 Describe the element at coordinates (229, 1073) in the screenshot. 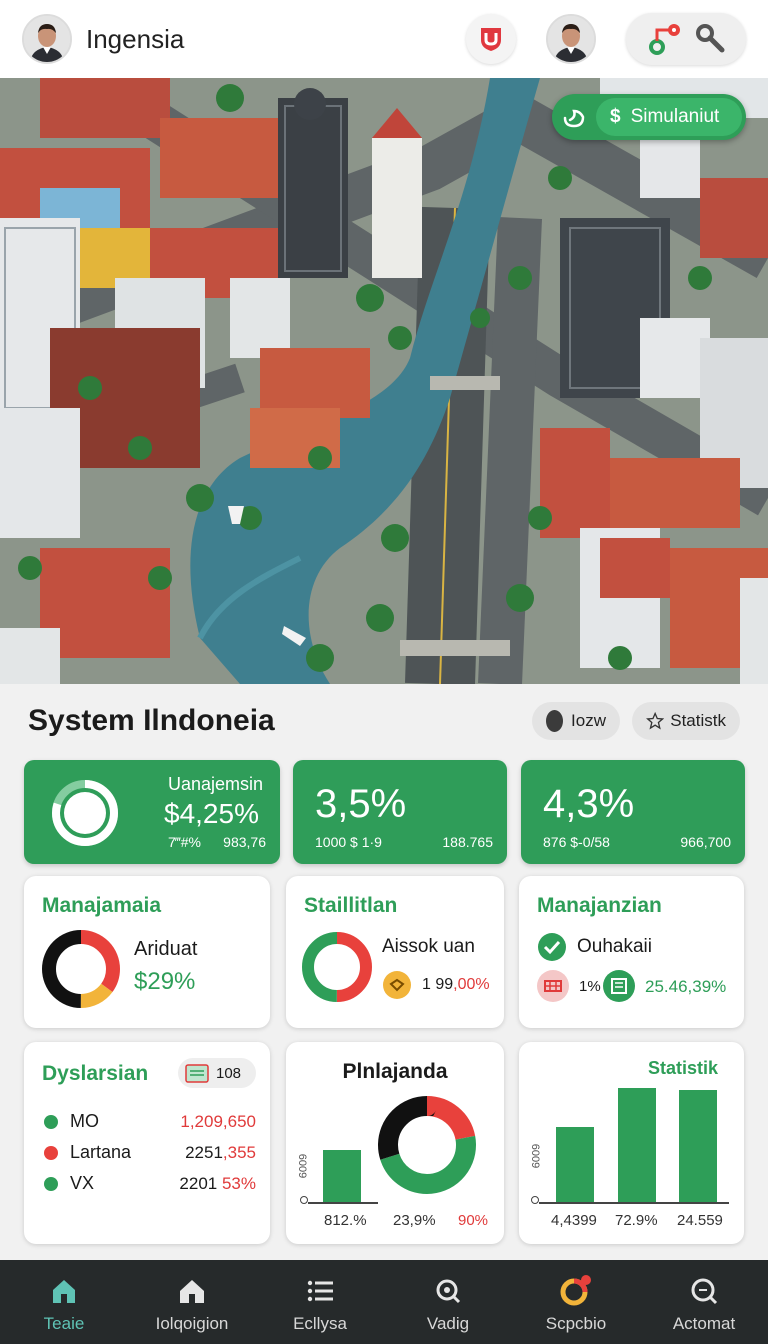

I see `badge-count: 108` at that location.